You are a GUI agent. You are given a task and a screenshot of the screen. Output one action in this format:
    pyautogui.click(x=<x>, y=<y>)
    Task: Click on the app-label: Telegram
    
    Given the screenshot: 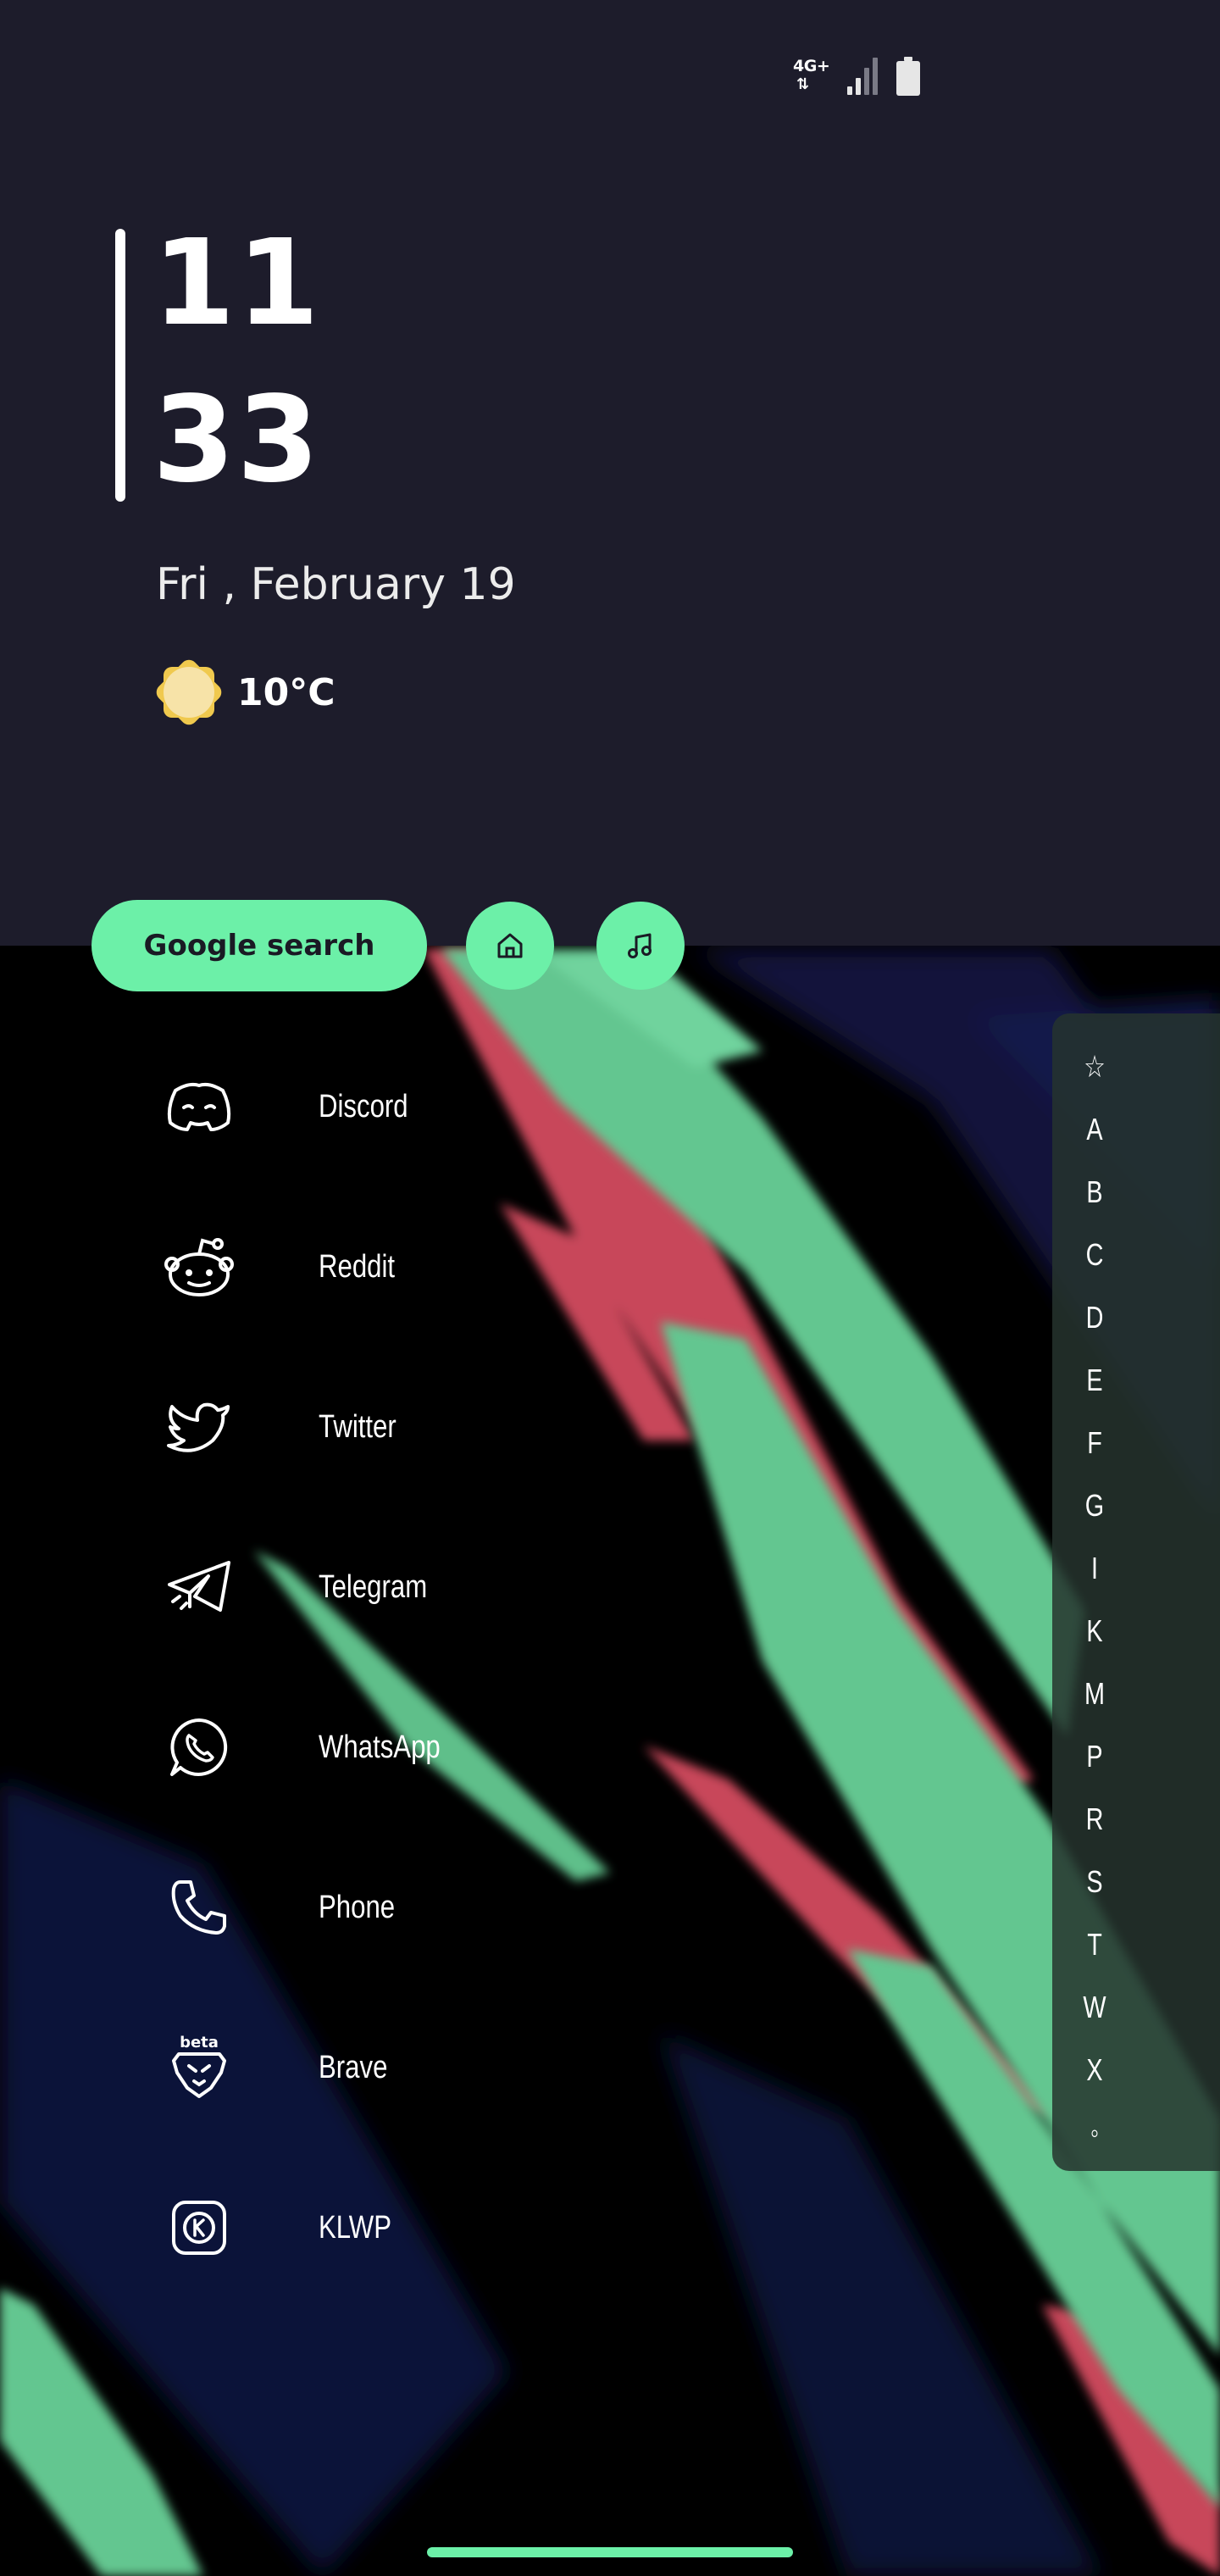 What is the action you would take?
    pyautogui.click(x=373, y=1586)
    